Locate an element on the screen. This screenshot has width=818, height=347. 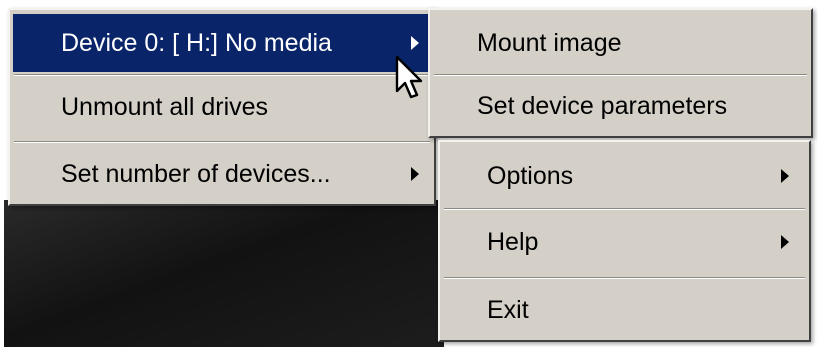
menu-item-help: Help is located at coordinates (624, 242).